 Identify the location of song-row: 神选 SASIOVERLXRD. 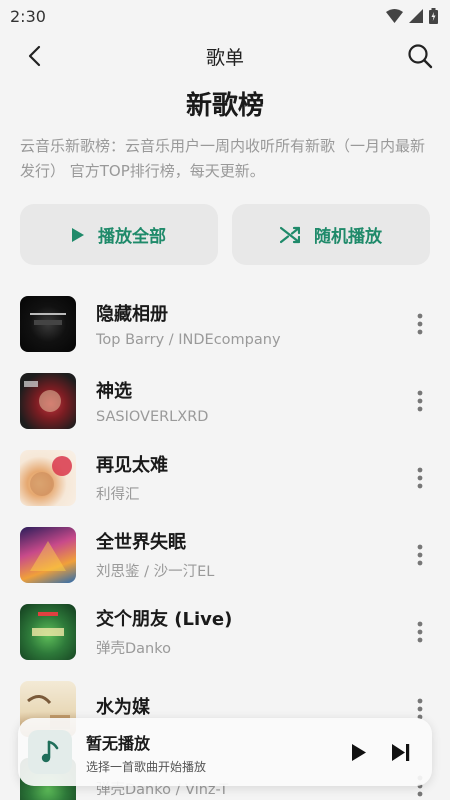
(225, 400).